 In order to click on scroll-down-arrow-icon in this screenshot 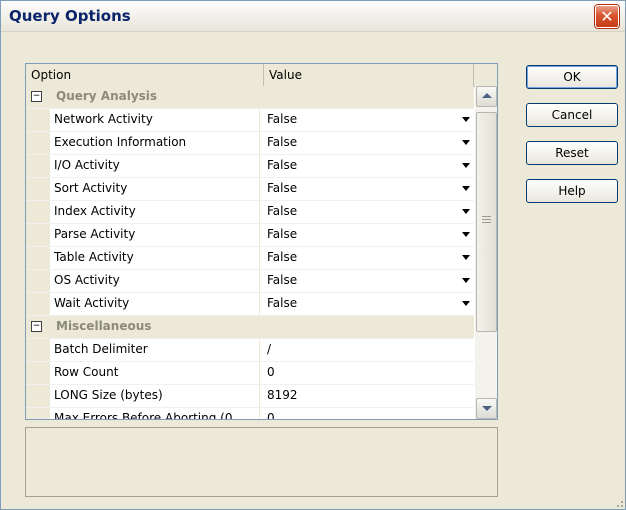, I will do `click(486, 408)`.